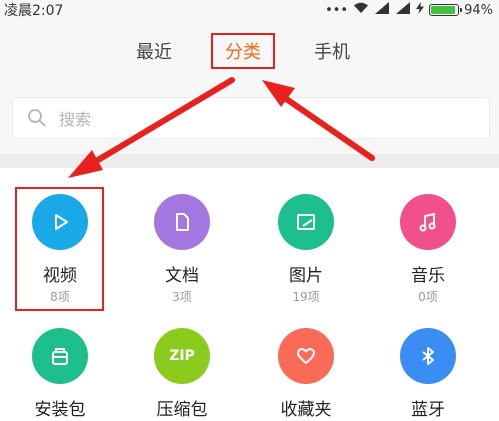 The image size is (499, 421). I want to click on category-favorites: 收藏夹, so click(306, 374).